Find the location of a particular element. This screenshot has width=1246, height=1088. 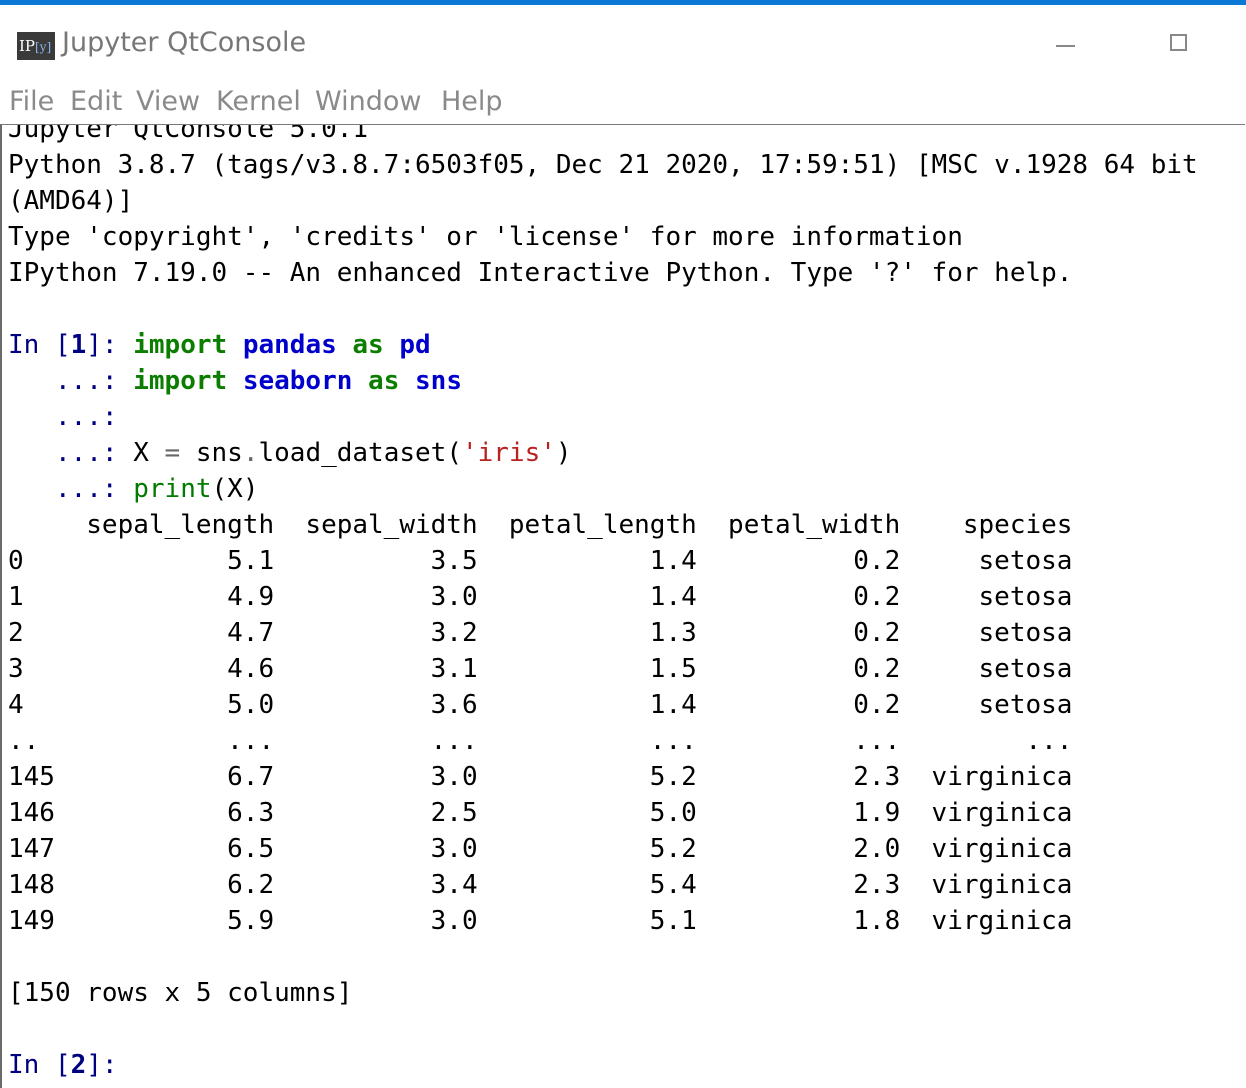

table-row: 4 5.0 3.6 1.4 0.2 setosa is located at coordinates (540, 705).